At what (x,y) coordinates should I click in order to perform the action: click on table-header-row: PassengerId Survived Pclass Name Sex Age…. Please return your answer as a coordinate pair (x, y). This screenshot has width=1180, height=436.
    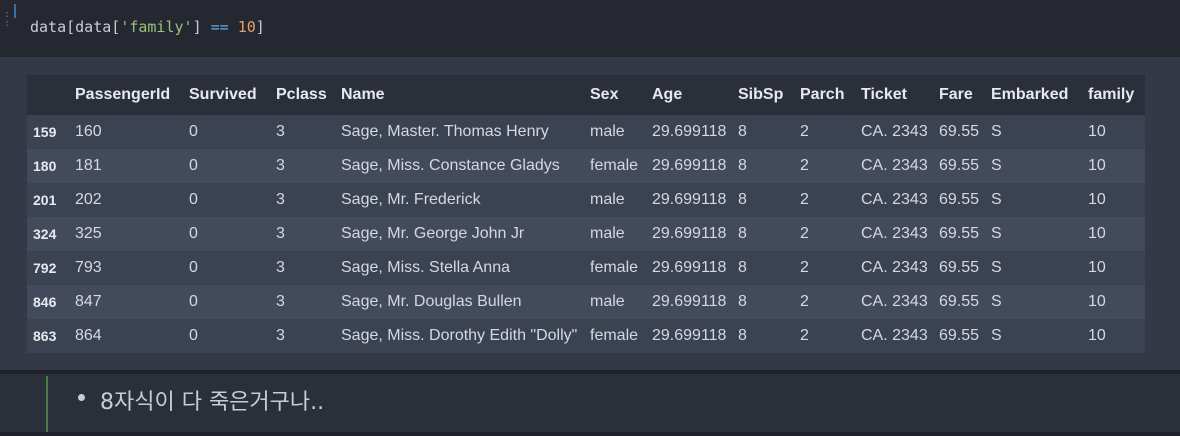
    Looking at the image, I should click on (586, 95).